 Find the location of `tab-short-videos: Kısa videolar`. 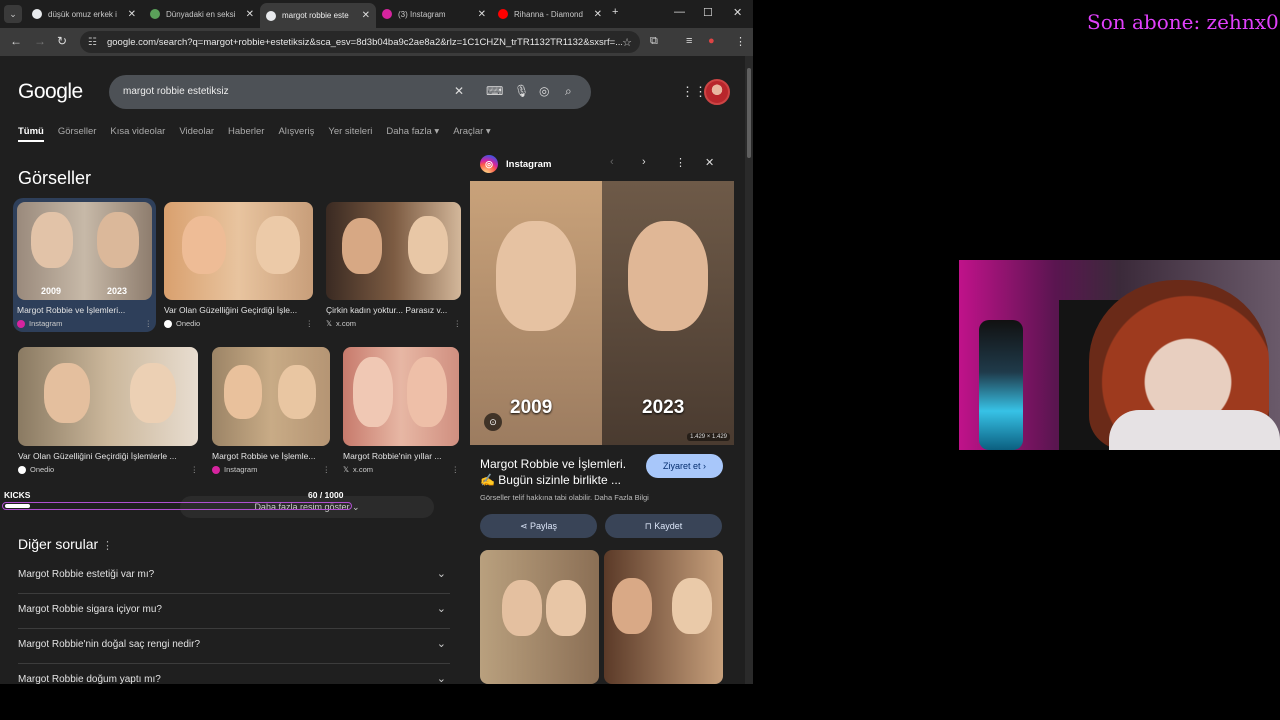

tab-short-videos: Kısa videolar is located at coordinates (137, 134).